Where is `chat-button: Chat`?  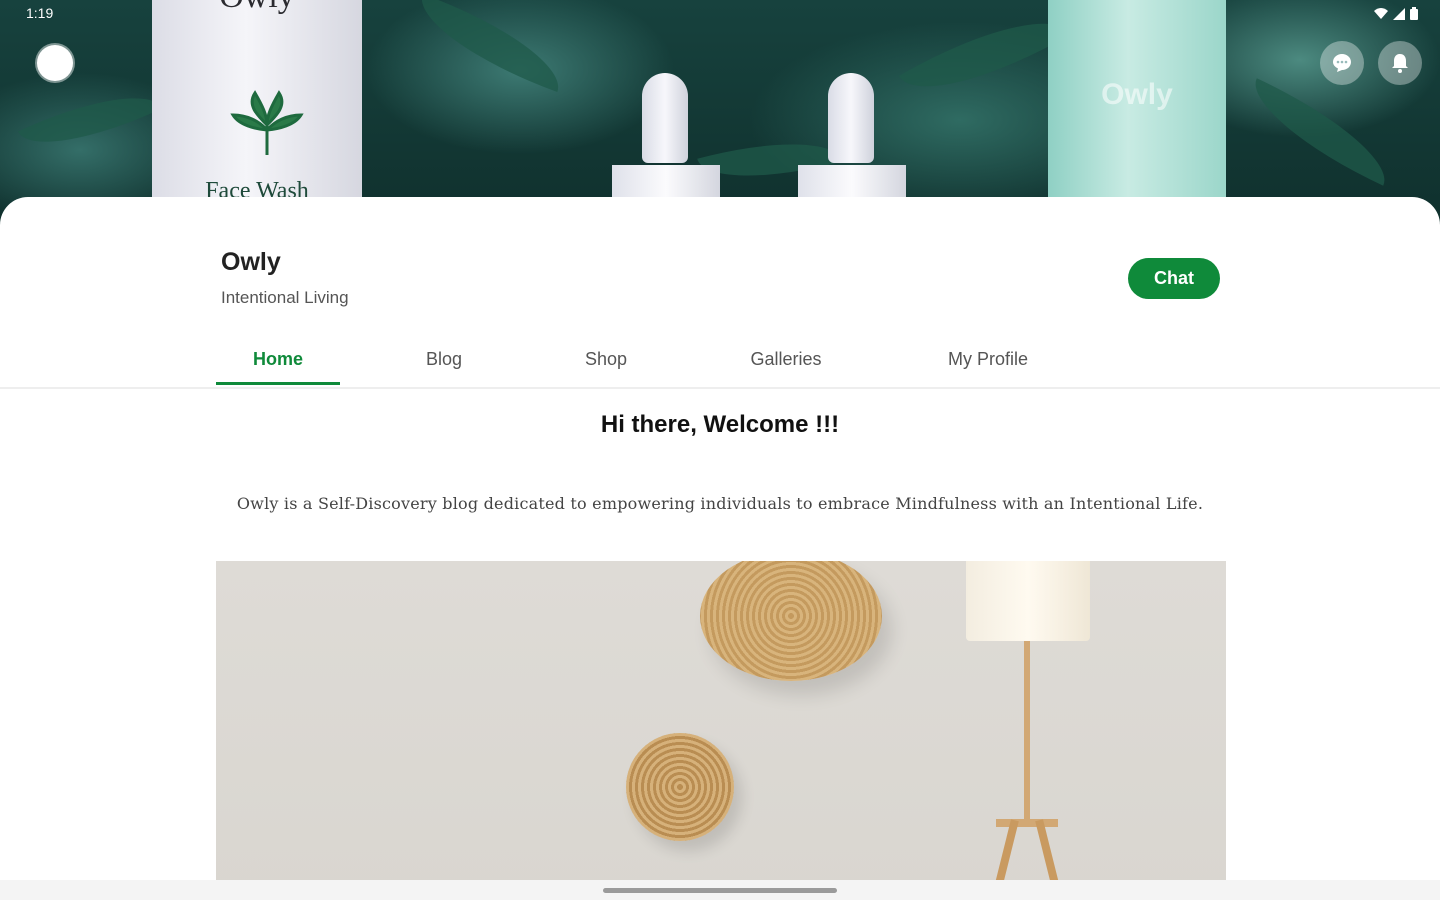 chat-button: Chat is located at coordinates (1174, 278).